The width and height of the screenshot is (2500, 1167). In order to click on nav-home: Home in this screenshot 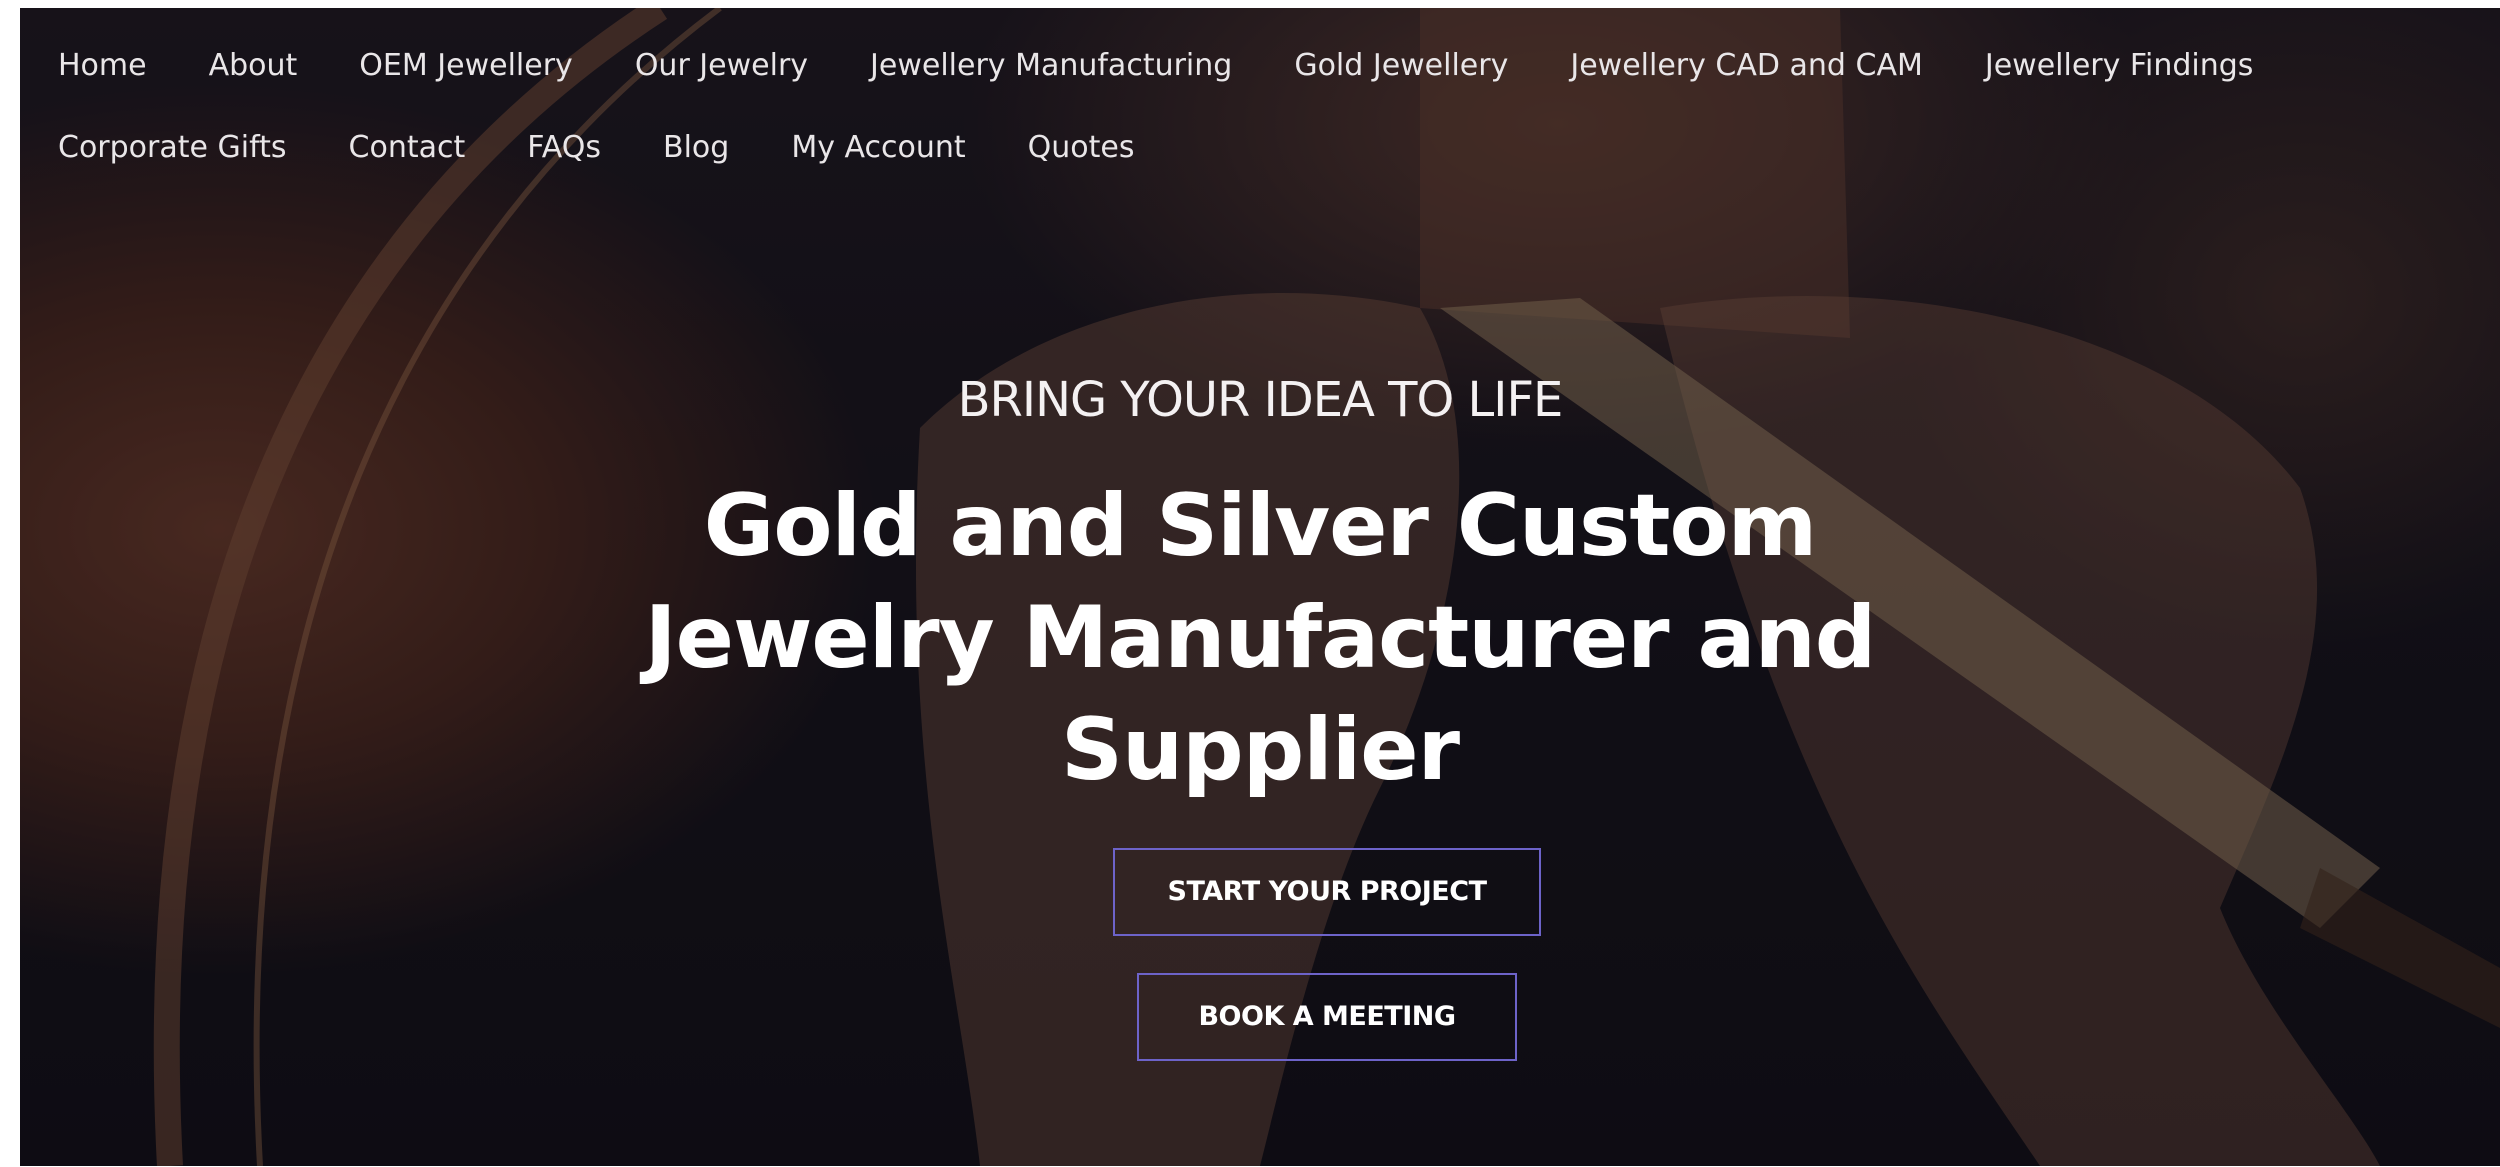, I will do `click(102, 66)`.